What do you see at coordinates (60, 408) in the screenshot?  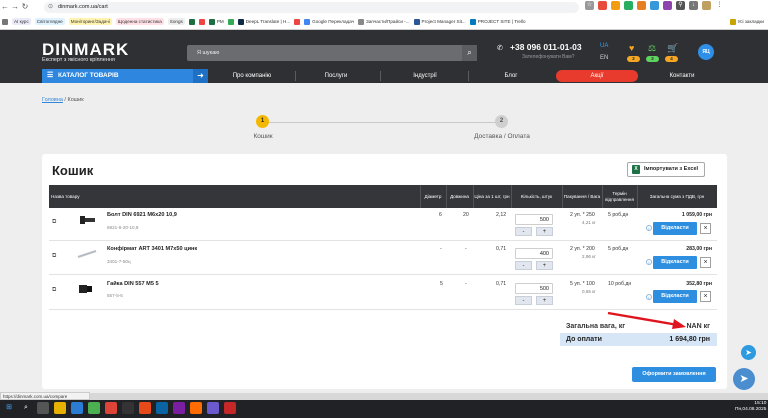 I see `explorer-icon` at bounding box center [60, 408].